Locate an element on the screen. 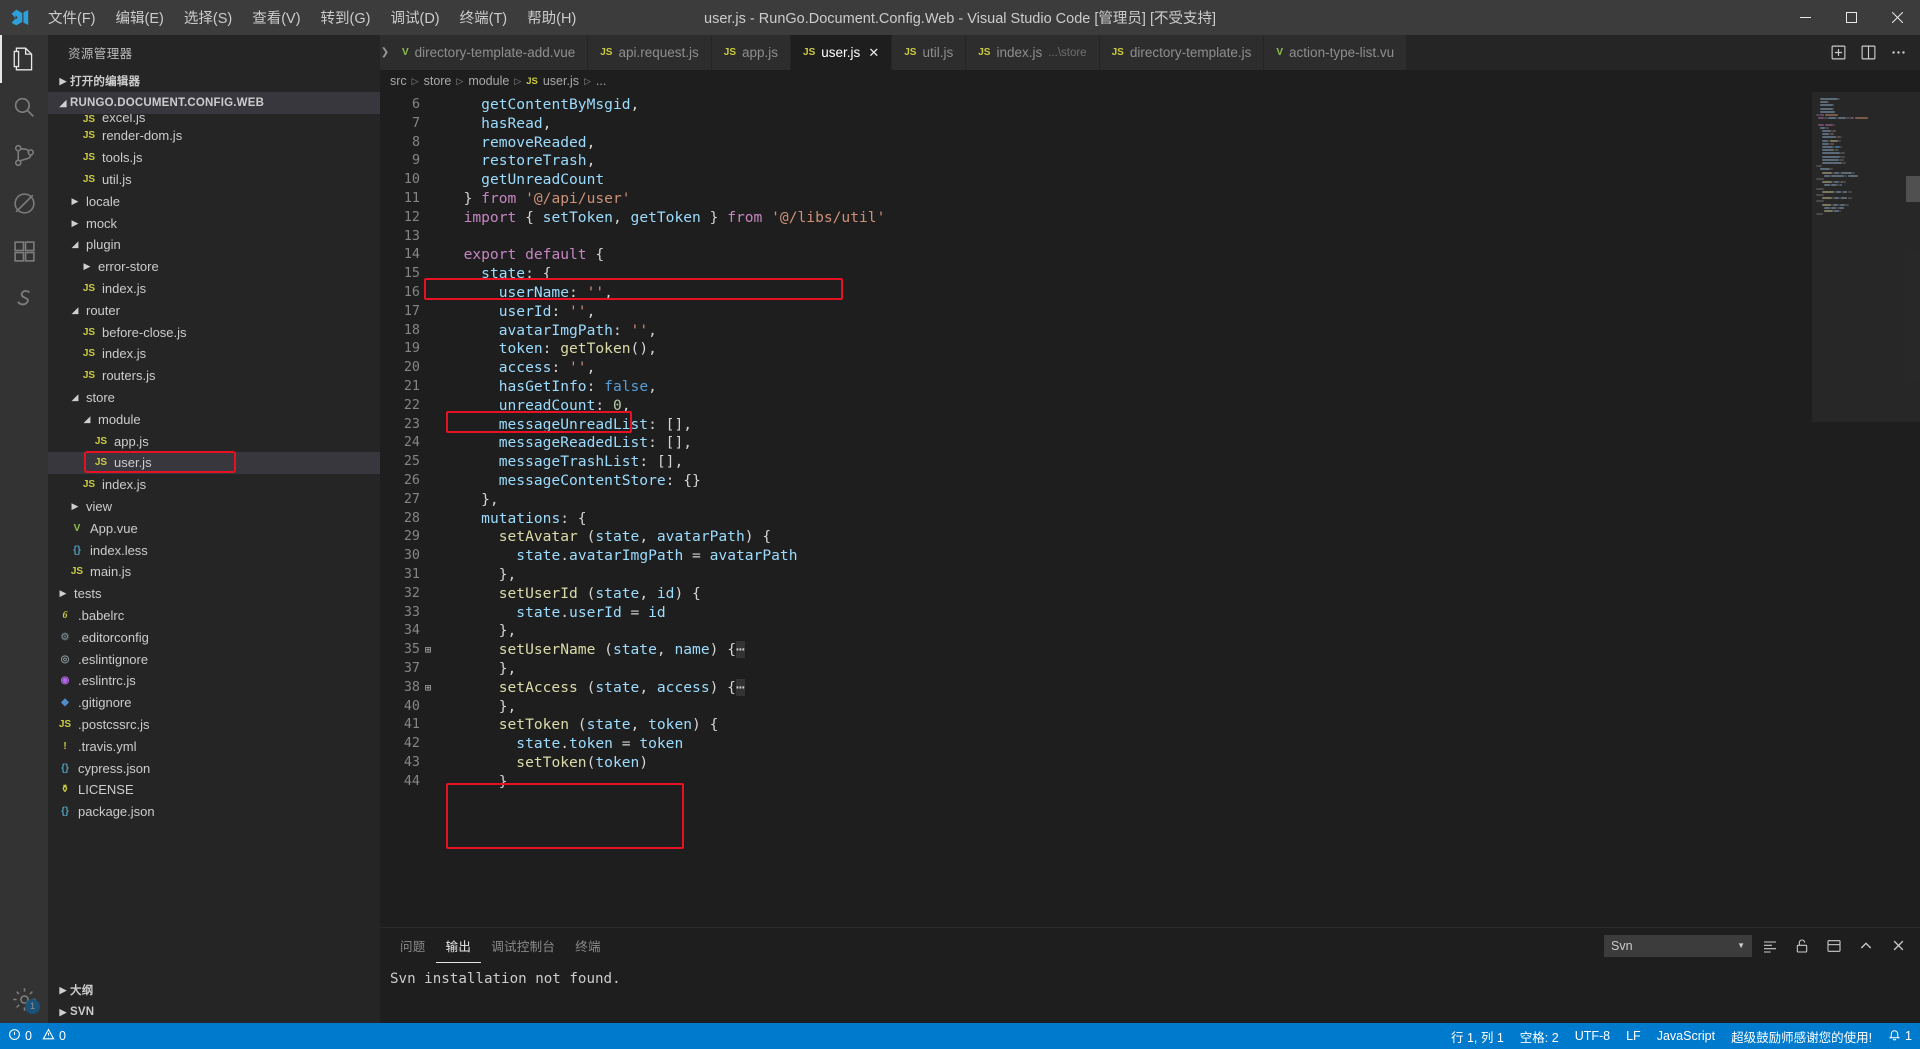 The height and width of the screenshot is (1049, 1920). code-line: 13 is located at coordinates (1096, 237).